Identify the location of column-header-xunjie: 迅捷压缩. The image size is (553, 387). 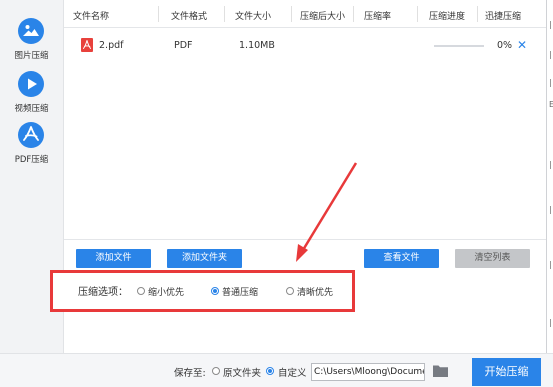
(503, 17).